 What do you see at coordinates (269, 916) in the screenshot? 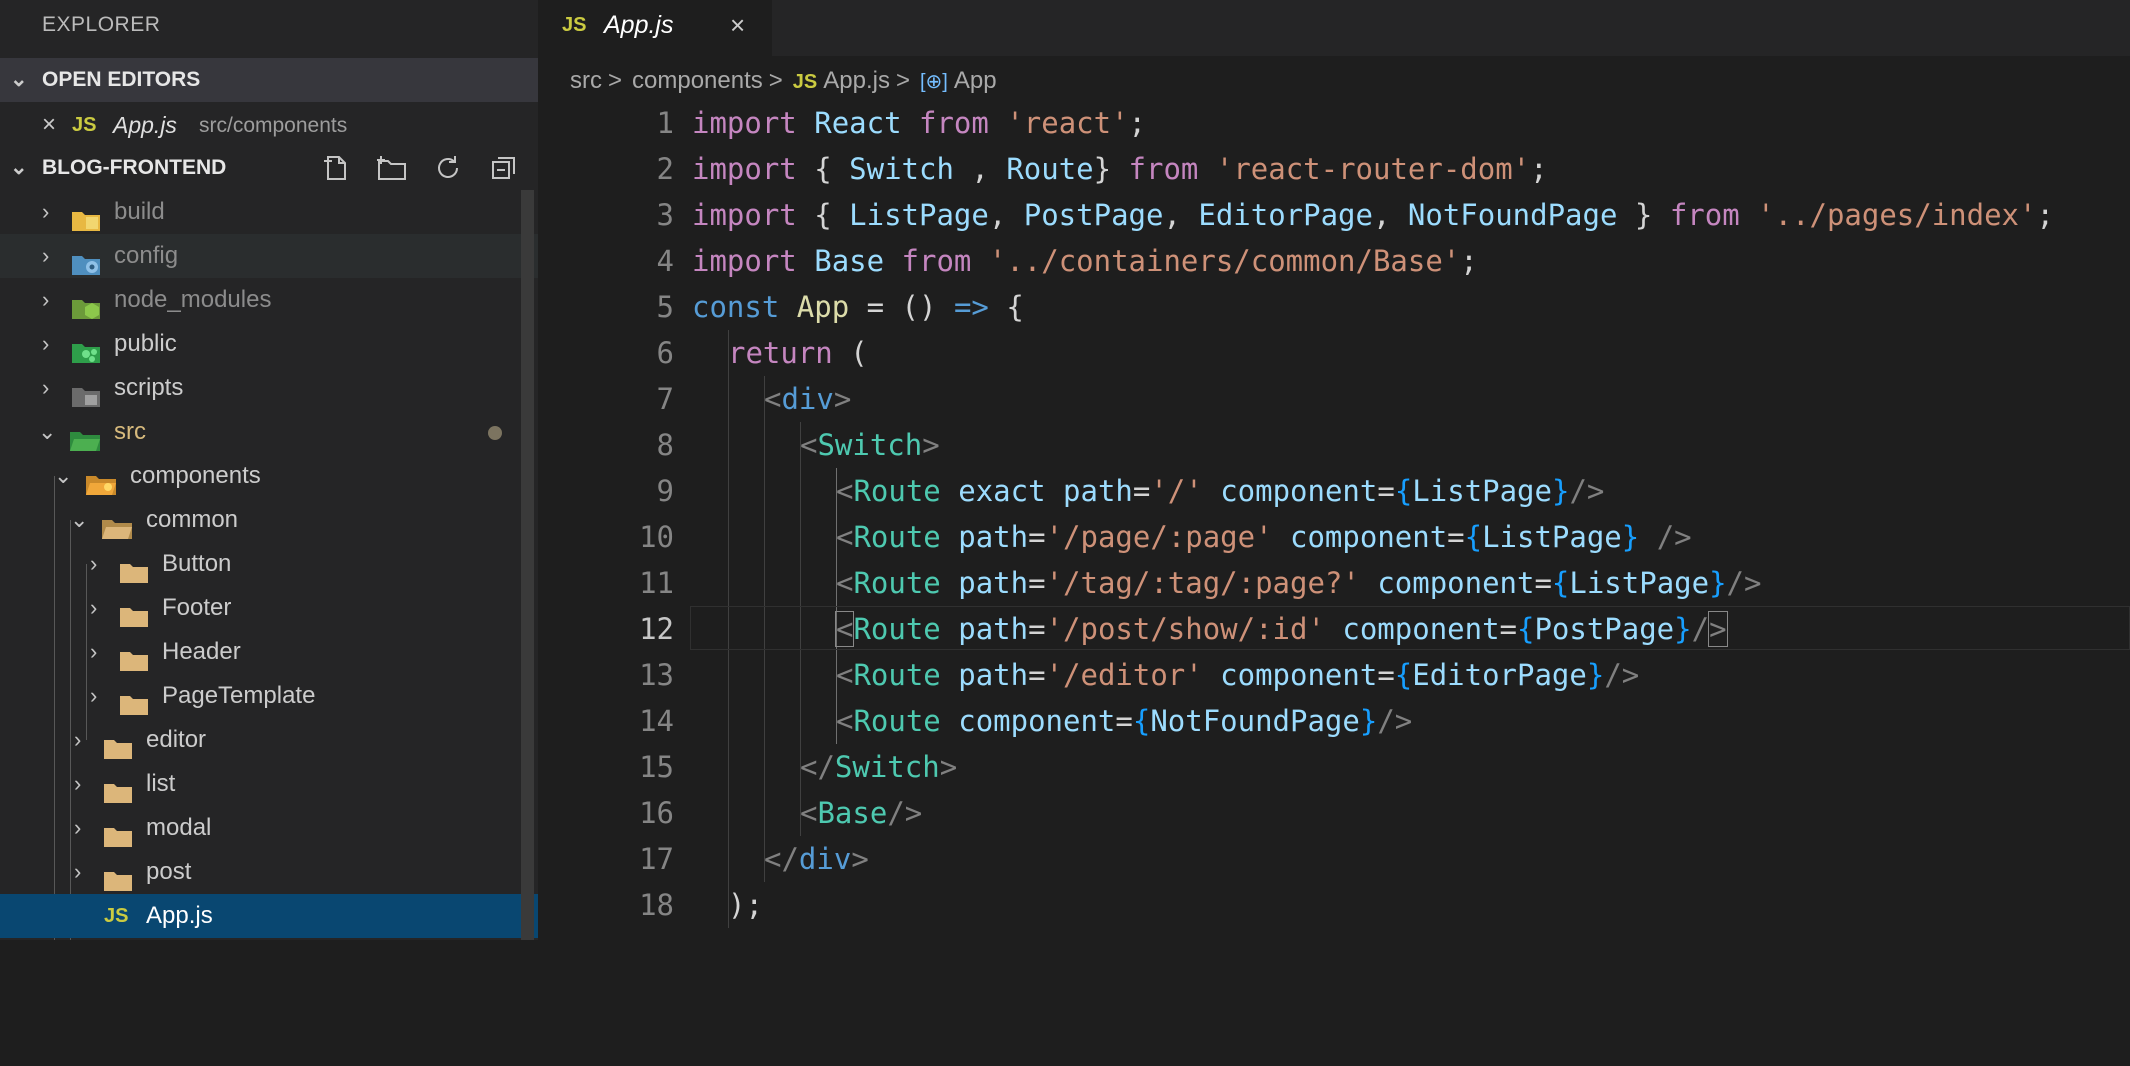
I see `tree-item-app-js: JS App.js` at bounding box center [269, 916].